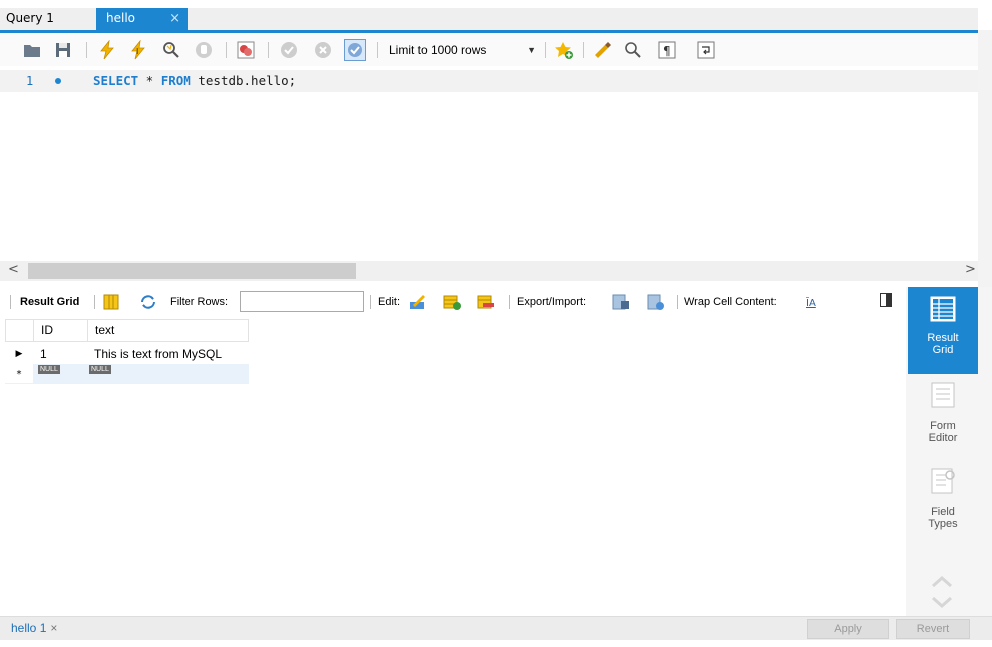 The image size is (992, 647). Describe the element at coordinates (603, 50) in the screenshot. I see `beautify-icon` at that location.